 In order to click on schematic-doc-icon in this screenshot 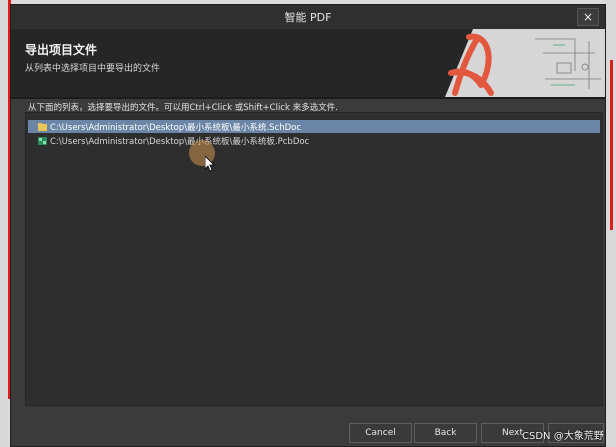, I will do `click(42, 126)`.